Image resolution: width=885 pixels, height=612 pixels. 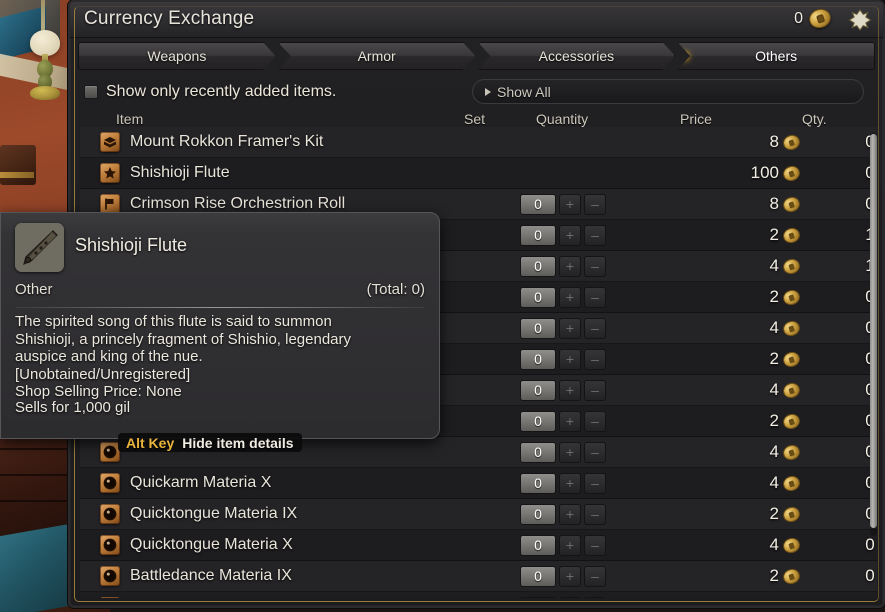 I want to click on tab-label: Weapons, so click(x=177, y=56).